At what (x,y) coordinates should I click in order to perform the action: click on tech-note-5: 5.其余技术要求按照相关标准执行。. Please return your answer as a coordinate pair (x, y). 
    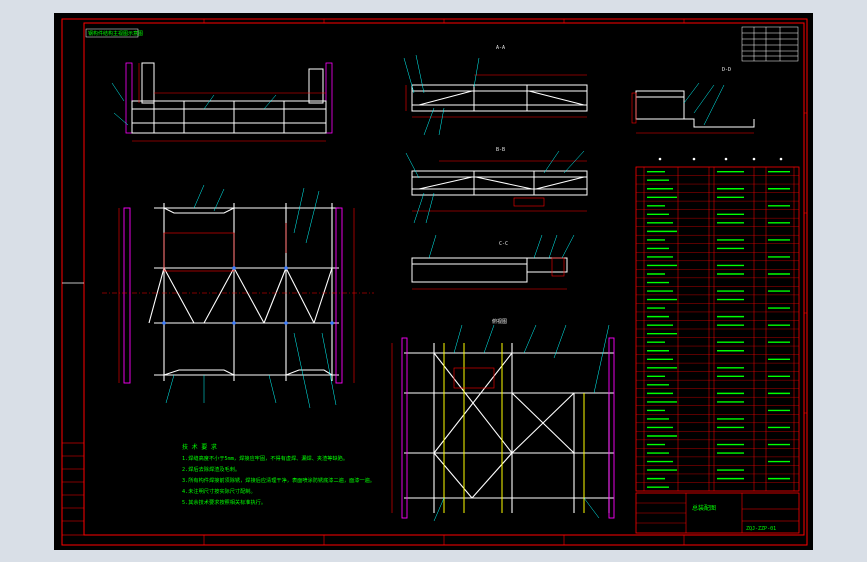
    Looking at the image, I should click on (224, 502).